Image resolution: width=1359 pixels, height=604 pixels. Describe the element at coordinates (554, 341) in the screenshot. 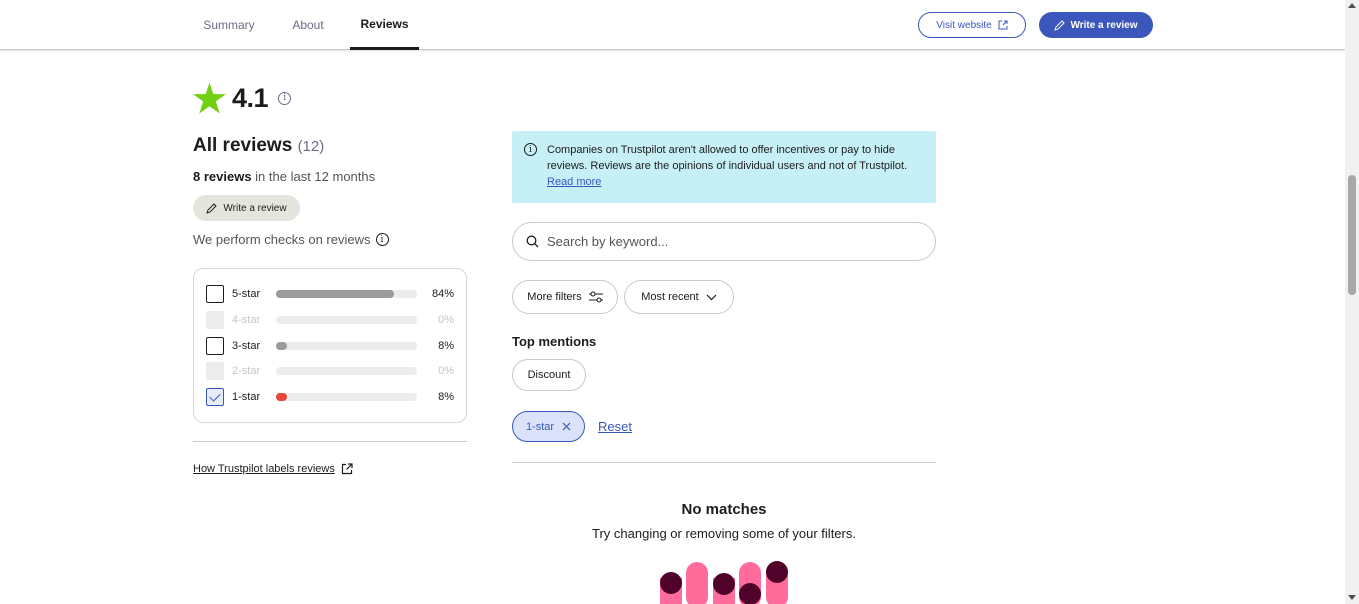

I see `top-mentions-heading: Top mentions` at that location.